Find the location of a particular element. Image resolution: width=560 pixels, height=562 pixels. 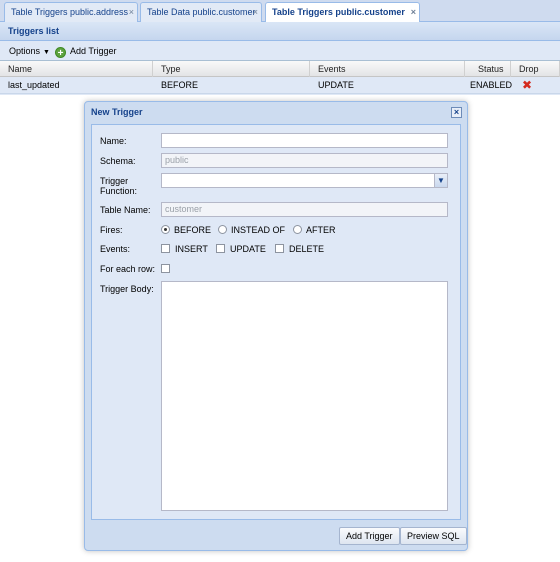

fires-after-label: AFTER is located at coordinates (321, 230).